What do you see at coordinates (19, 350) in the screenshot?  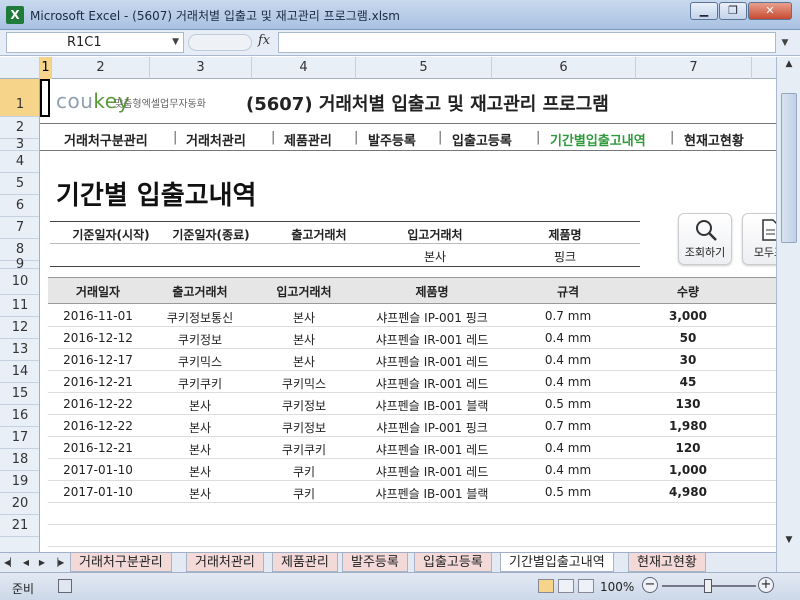 I see `row-header: 13` at bounding box center [19, 350].